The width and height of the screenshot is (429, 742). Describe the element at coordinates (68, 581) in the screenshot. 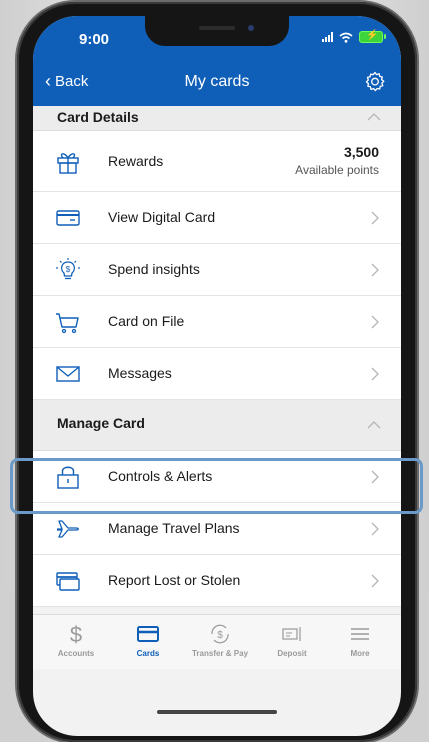

I see `card-report-icon` at that location.